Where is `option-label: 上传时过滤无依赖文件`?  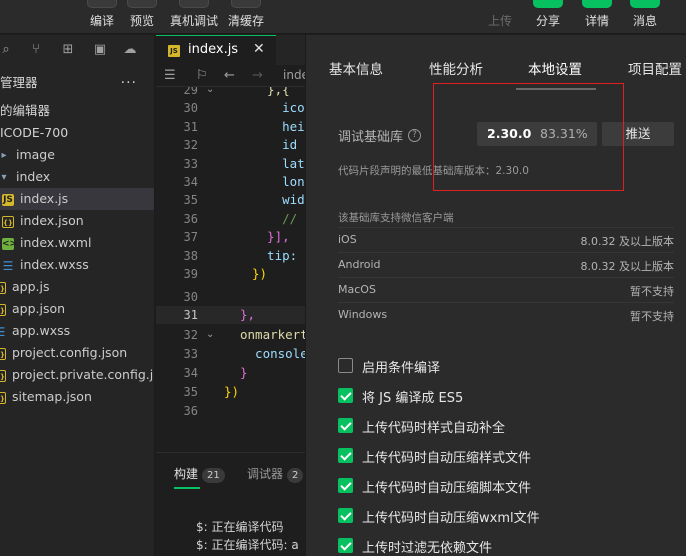 option-label: 上传时过滤无依赖文件 is located at coordinates (427, 548).